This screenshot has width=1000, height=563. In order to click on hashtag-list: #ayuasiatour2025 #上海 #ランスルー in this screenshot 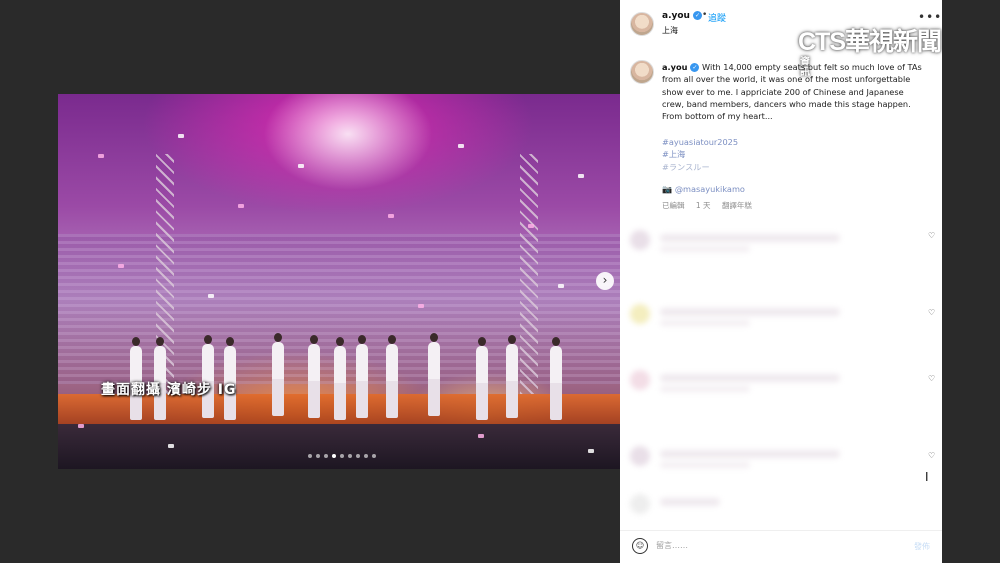, I will do `click(700, 154)`.